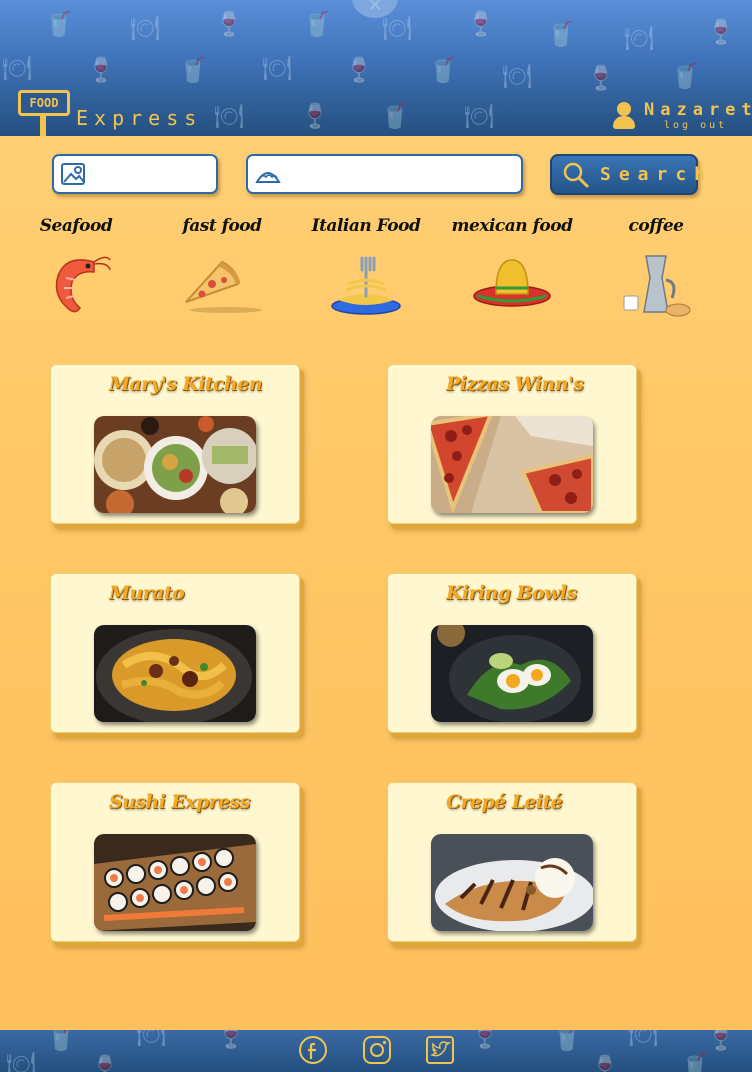 The width and height of the screenshot is (752, 1072). What do you see at coordinates (147, 593) in the screenshot?
I see `restaurant-name: Murato` at bounding box center [147, 593].